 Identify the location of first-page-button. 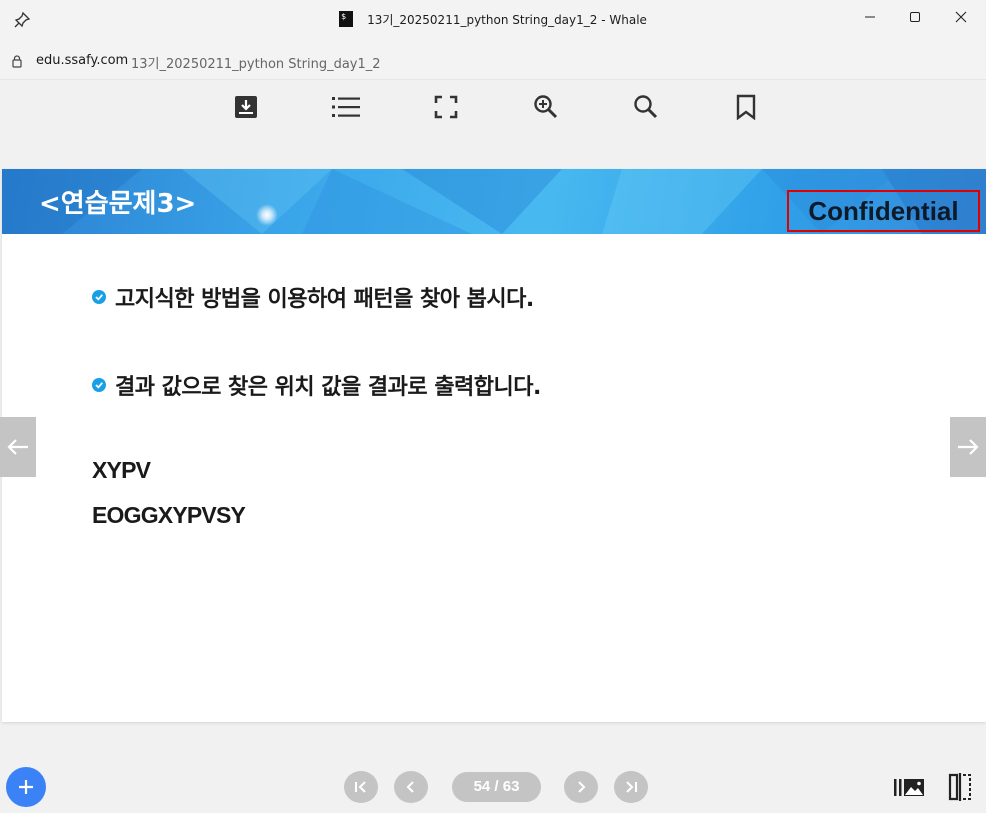
(361, 787).